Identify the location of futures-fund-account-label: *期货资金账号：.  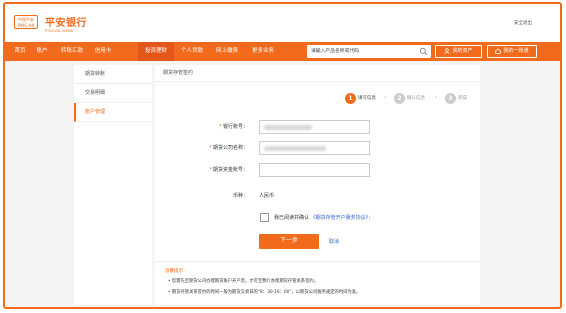
(228, 170).